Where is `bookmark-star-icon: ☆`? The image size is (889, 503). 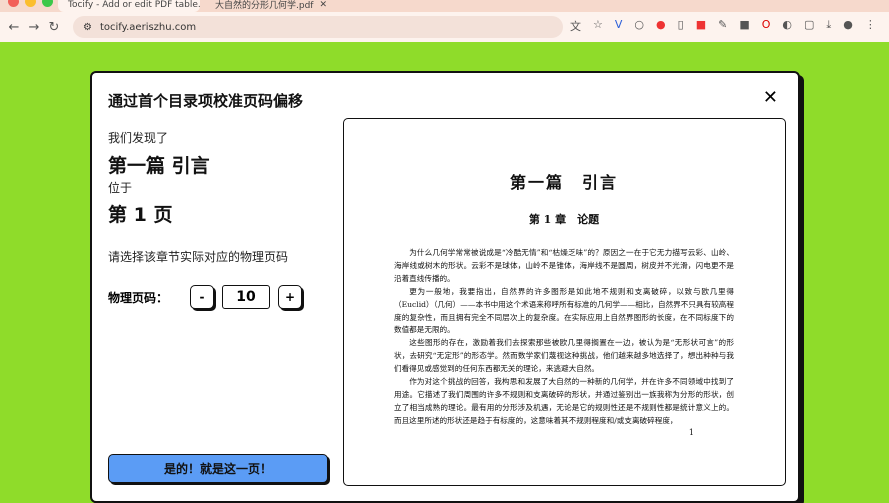
bookmark-star-icon: ☆ is located at coordinates (598, 26).